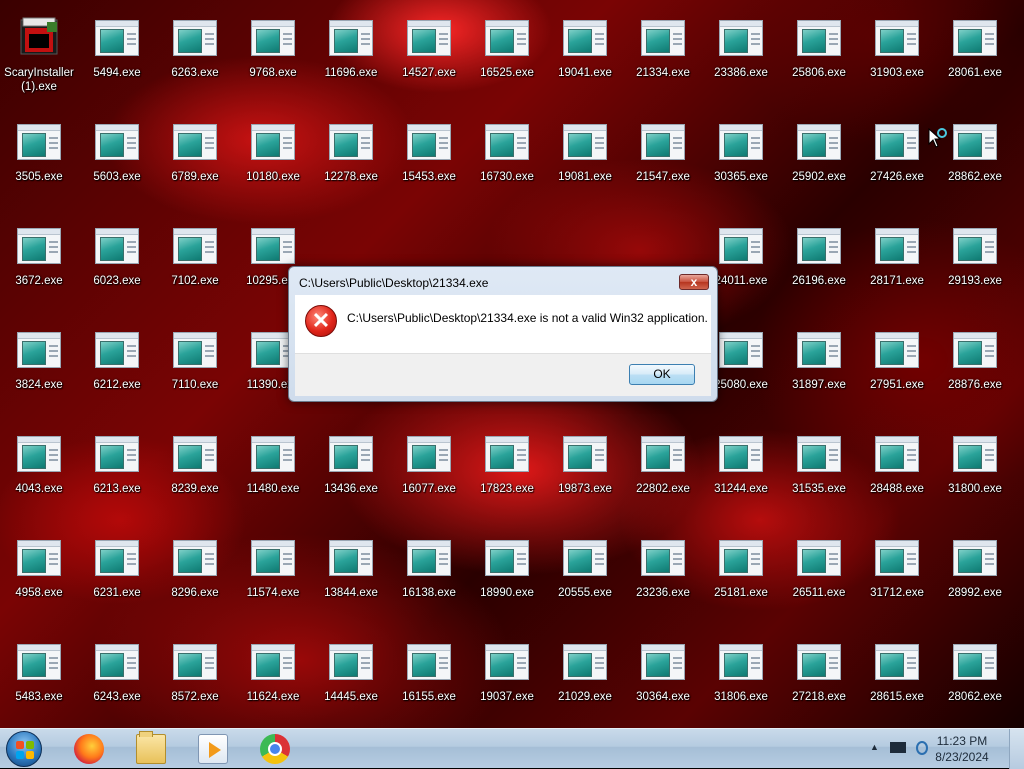  Describe the element at coordinates (874, 747) in the screenshot. I see `show-hidden-icons-button: ▲` at that location.